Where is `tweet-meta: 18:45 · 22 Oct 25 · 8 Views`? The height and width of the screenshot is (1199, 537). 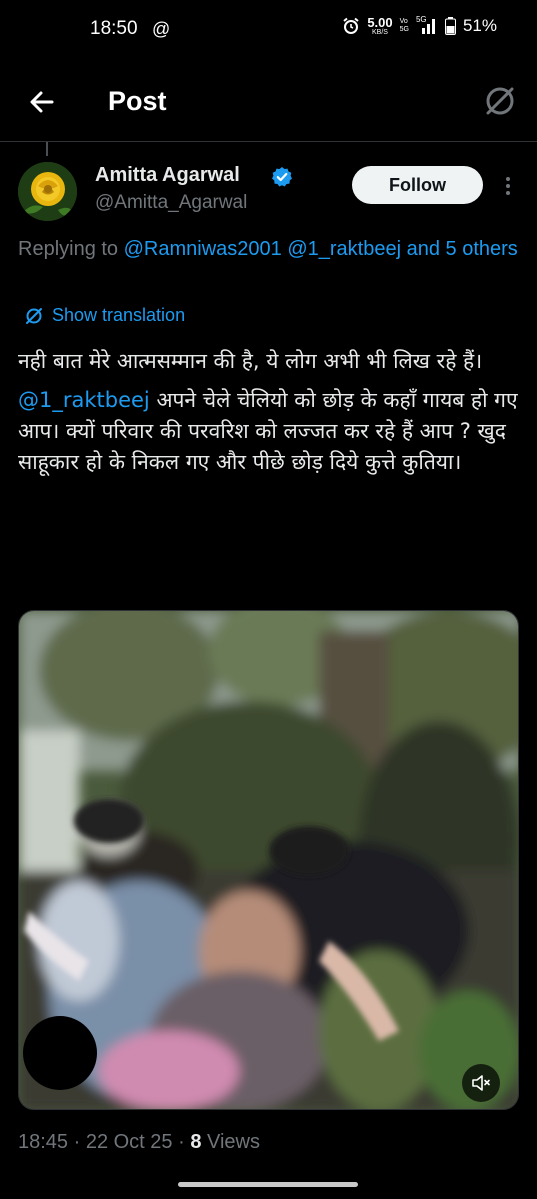
tweet-meta: 18:45 · 22 Oct 25 · 8 Views is located at coordinates (139, 1142).